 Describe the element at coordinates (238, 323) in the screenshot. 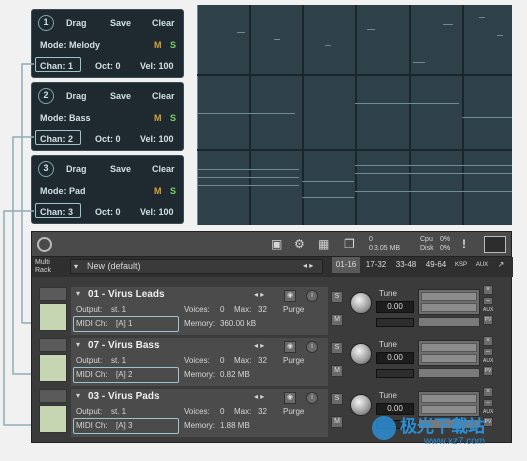

I see `memory-value: 360.00 kB` at that location.